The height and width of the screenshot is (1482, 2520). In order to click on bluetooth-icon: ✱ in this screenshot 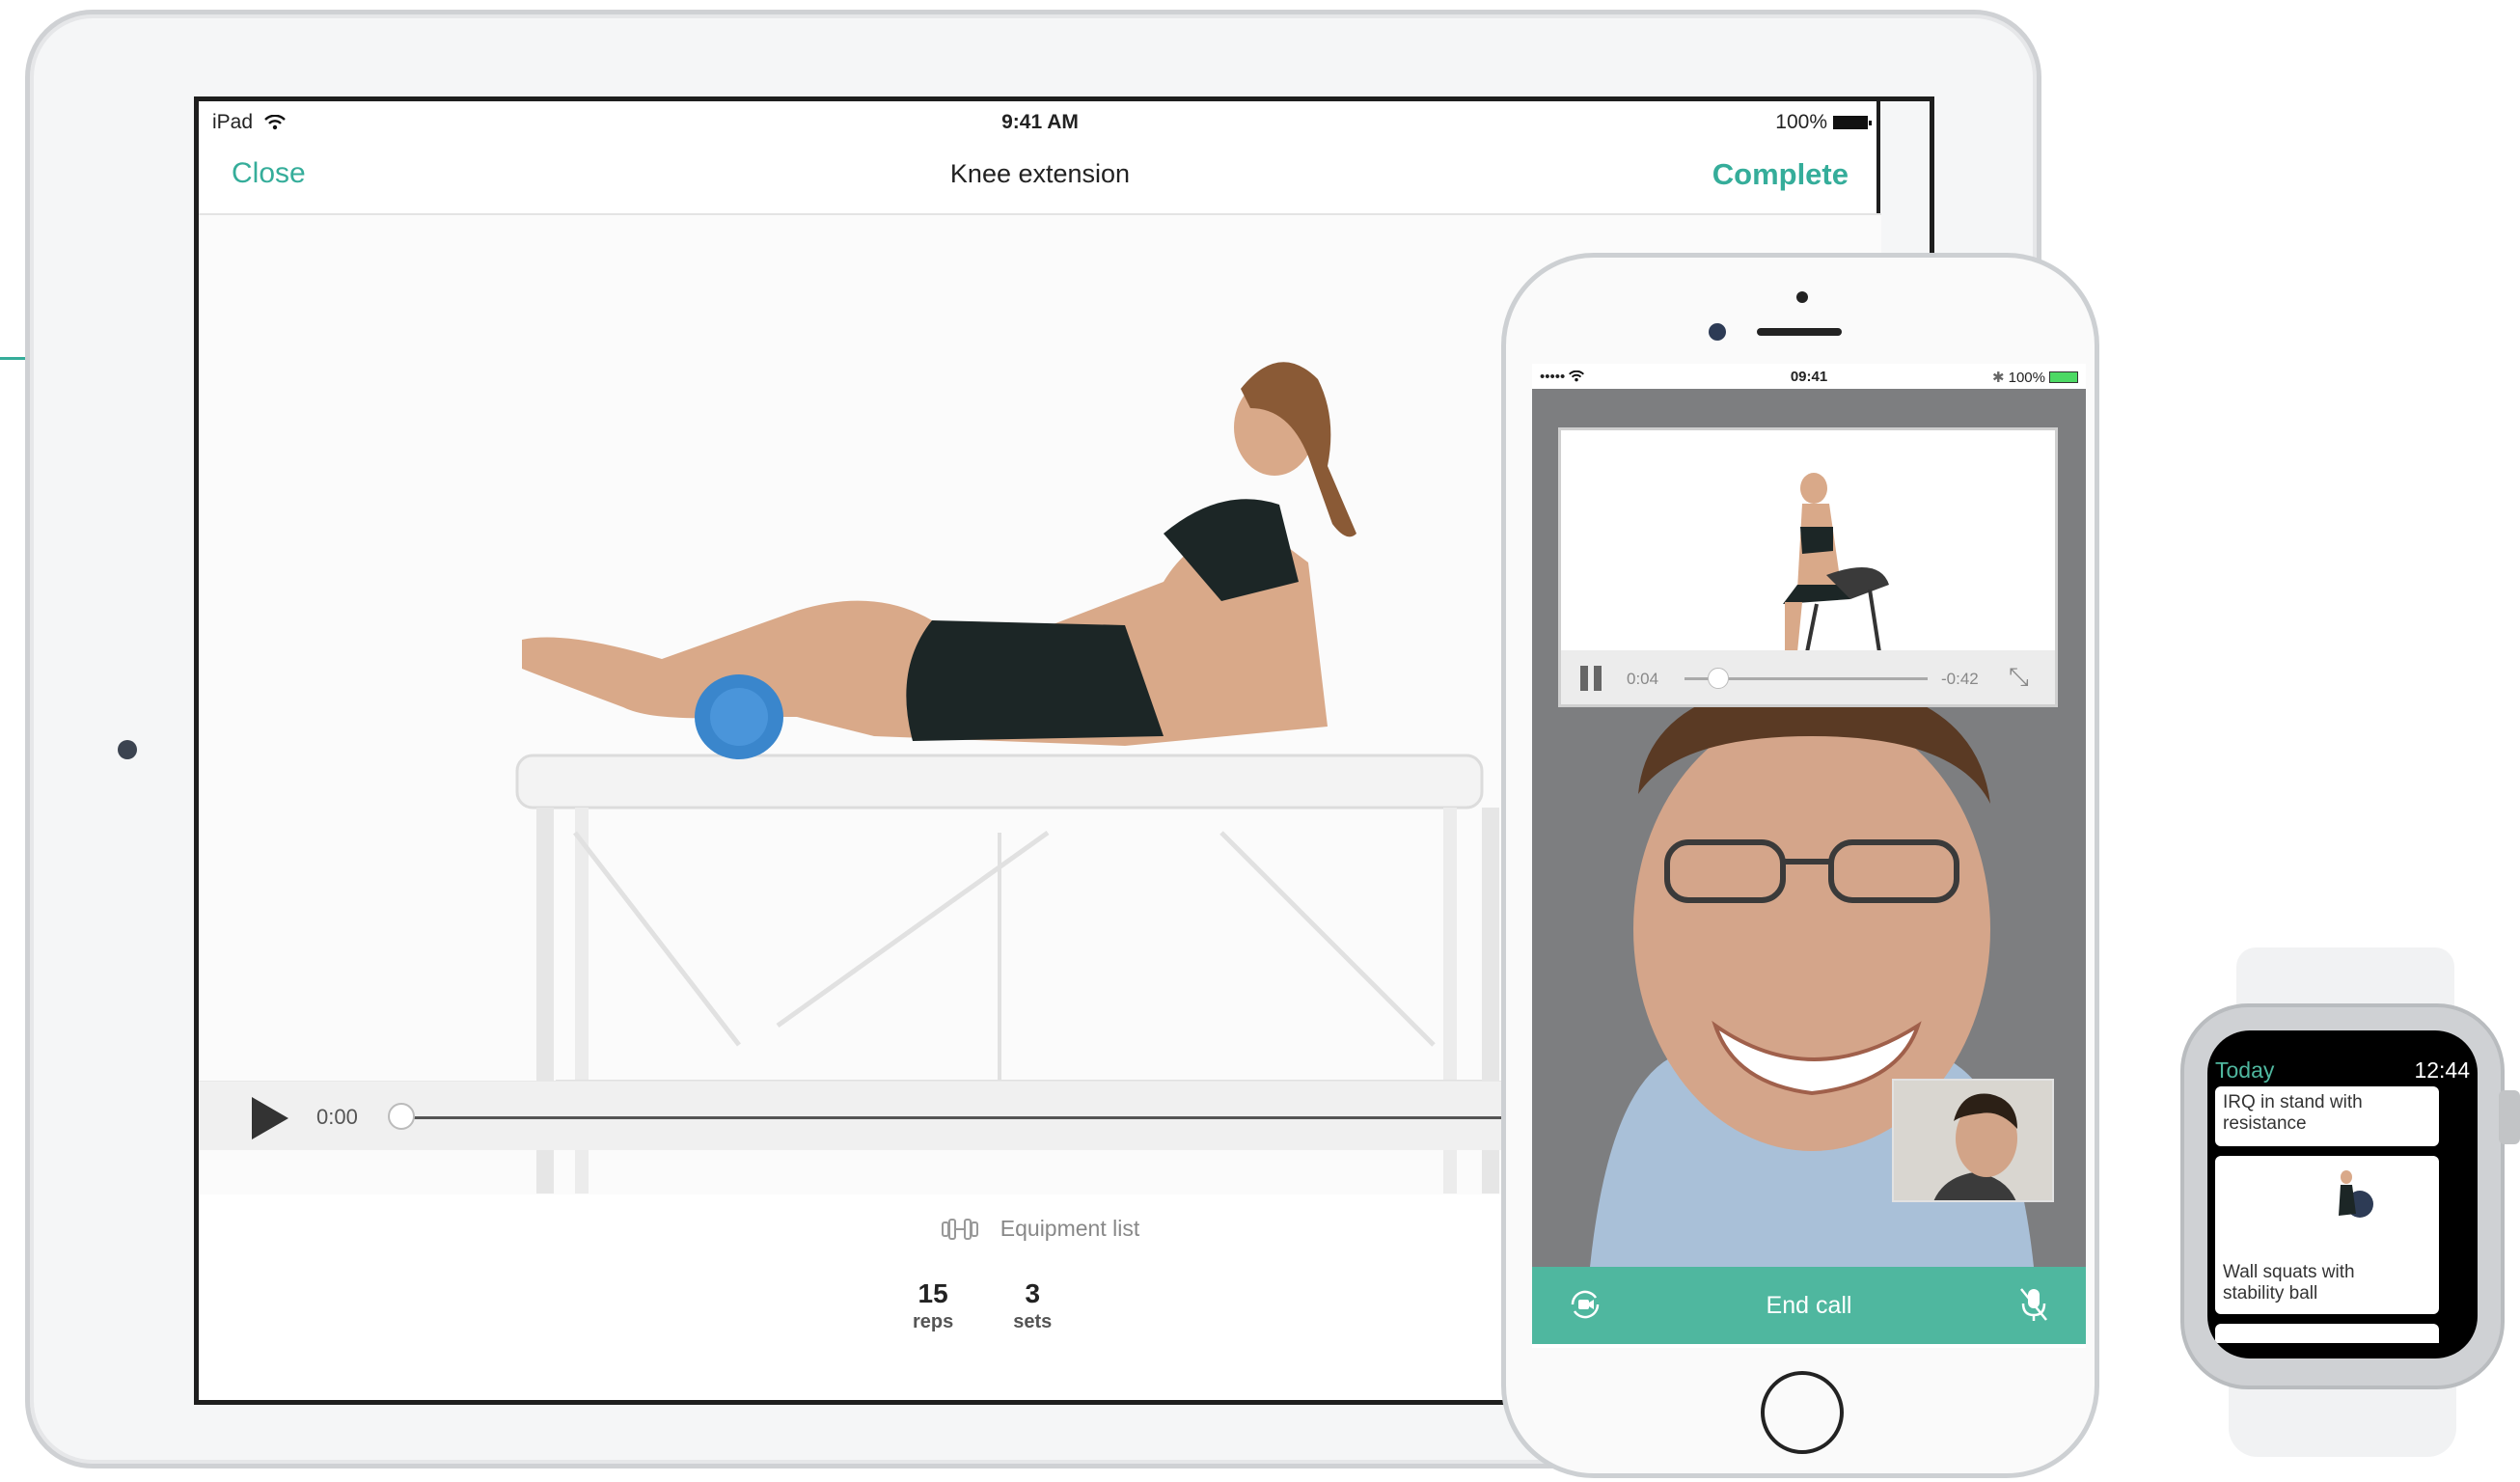, I will do `click(1999, 378)`.